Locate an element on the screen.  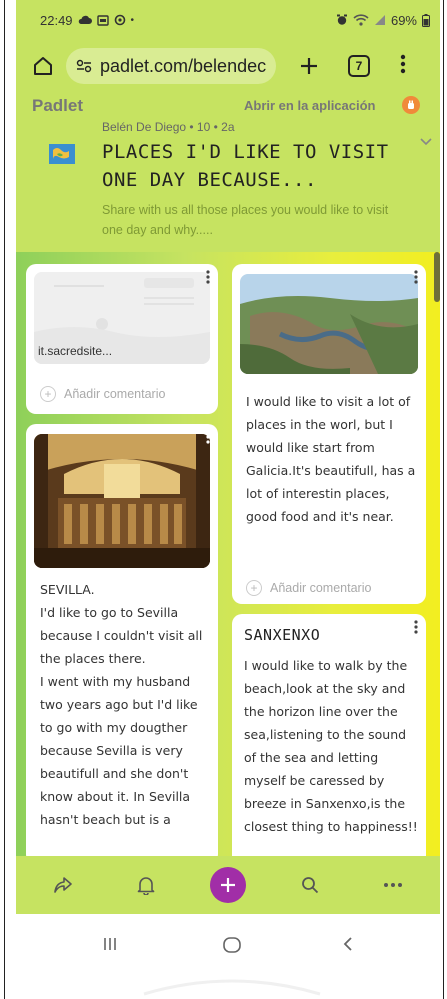
recent-apps-icon is located at coordinates (110, 944).